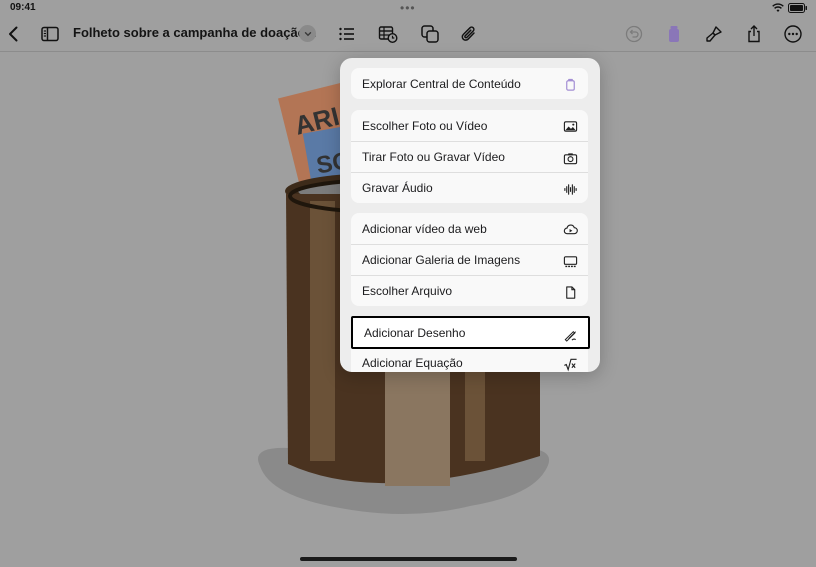 The height and width of the screenshot is (567, 816). I want to click on menu-item-take-photo: Tirar Foto ou Gravar Vídeo, so click(469, 156).